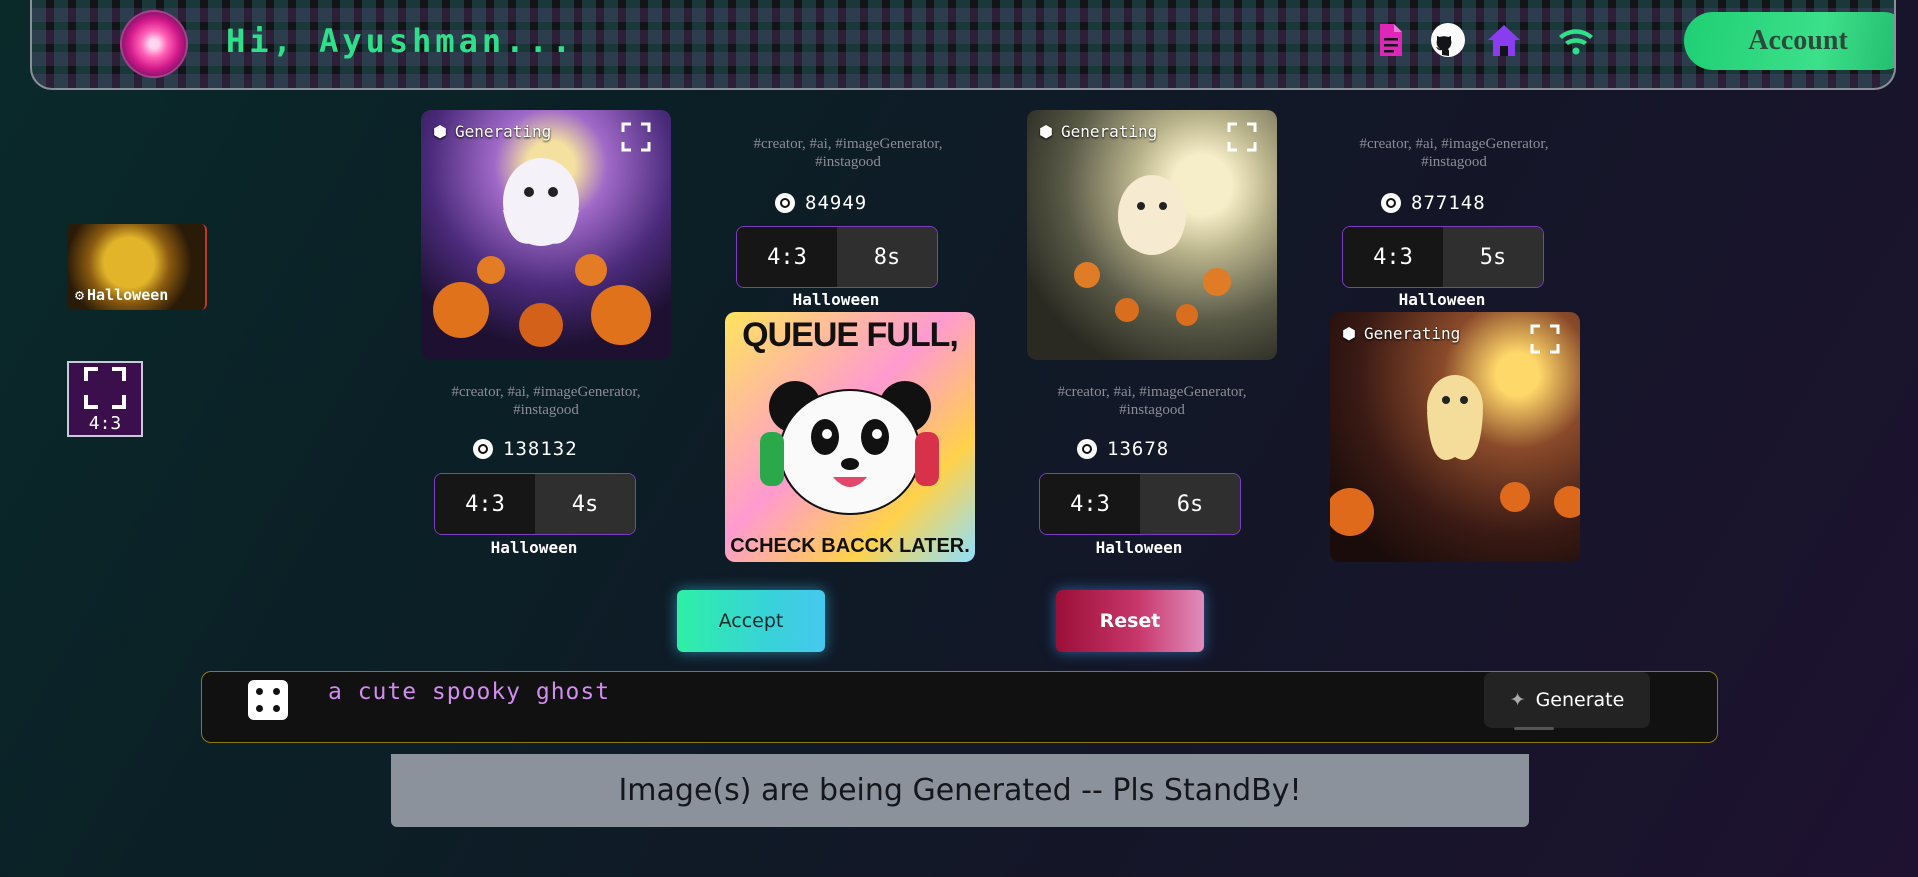  I want to click on wifi-icon, so click(1576, 42).